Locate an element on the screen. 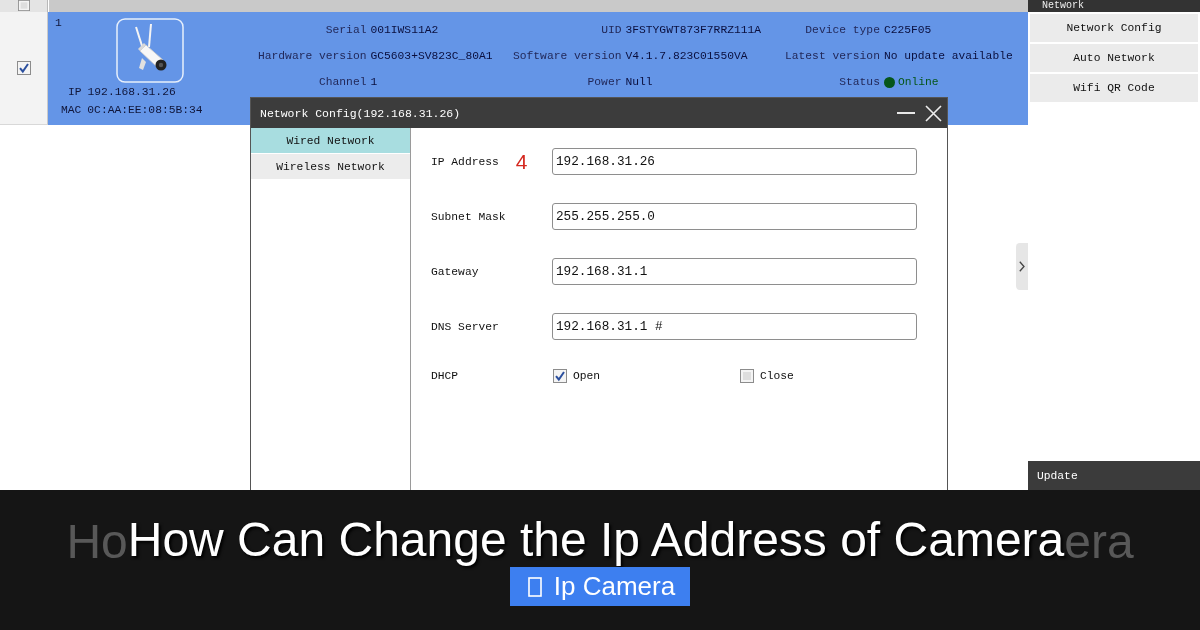  mac-label: MAC is located at coordinates (71, 110).